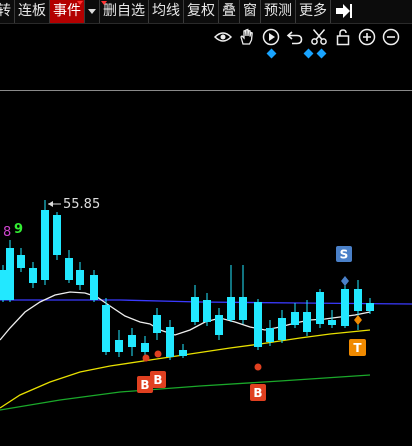  I want to click on left-label-9: 9, so click(18, 229).